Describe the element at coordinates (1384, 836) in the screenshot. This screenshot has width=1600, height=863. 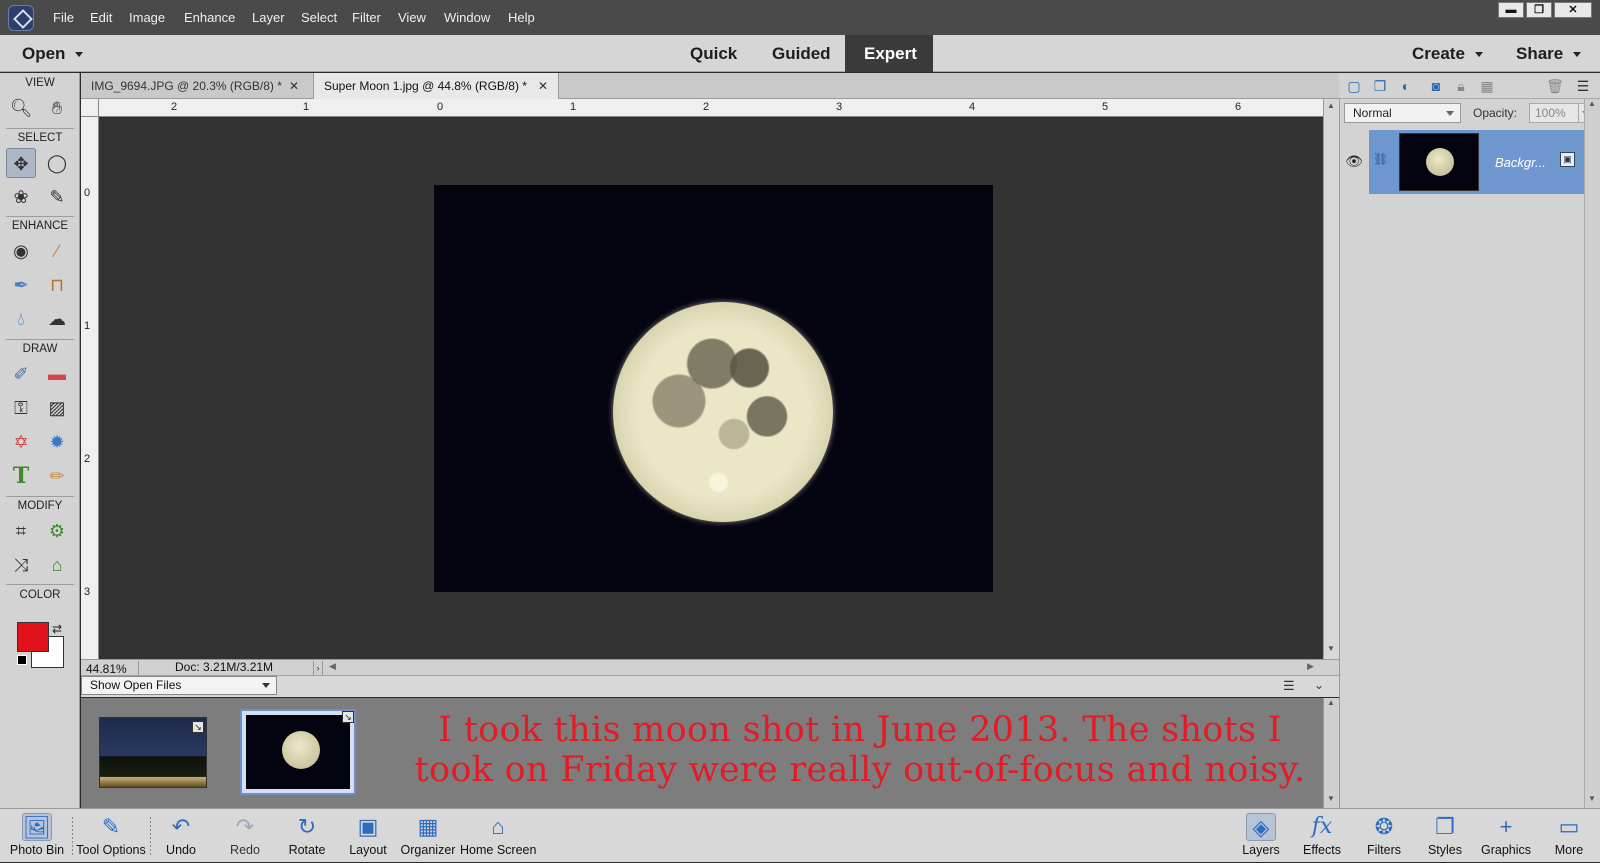
I see `filters-button: ❂ Filters` at that location.